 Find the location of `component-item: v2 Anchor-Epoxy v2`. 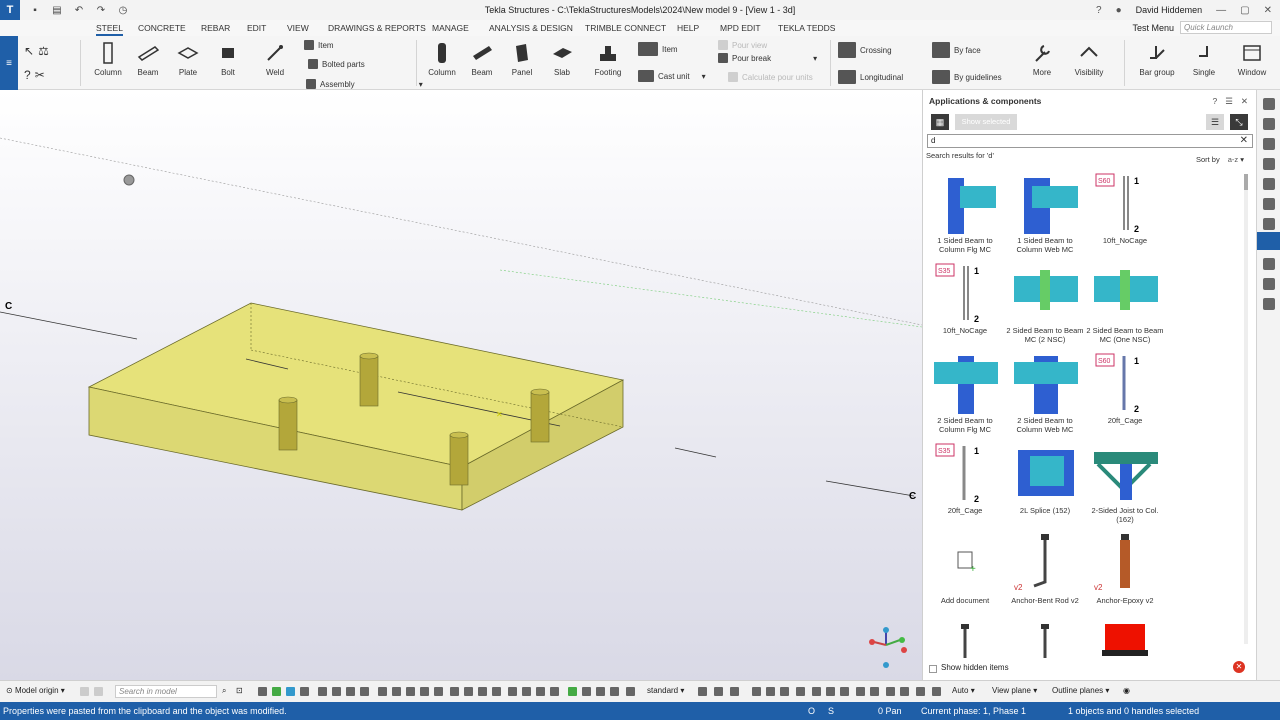

component-item: v2 Anchor-Epoxy v2 is located at coordinates (1125, 568).